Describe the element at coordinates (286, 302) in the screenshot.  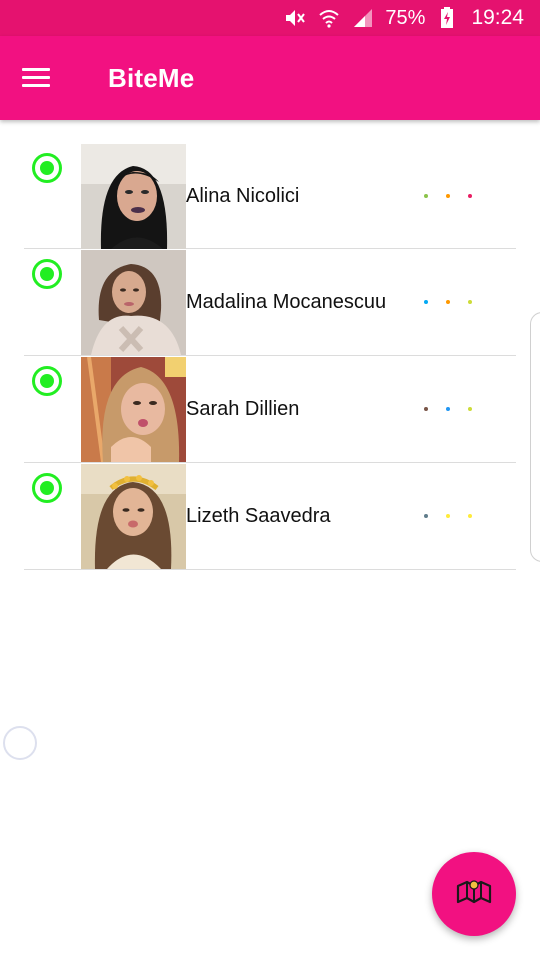
I see `contact-name: Madalina Mocanescuu` at that location.